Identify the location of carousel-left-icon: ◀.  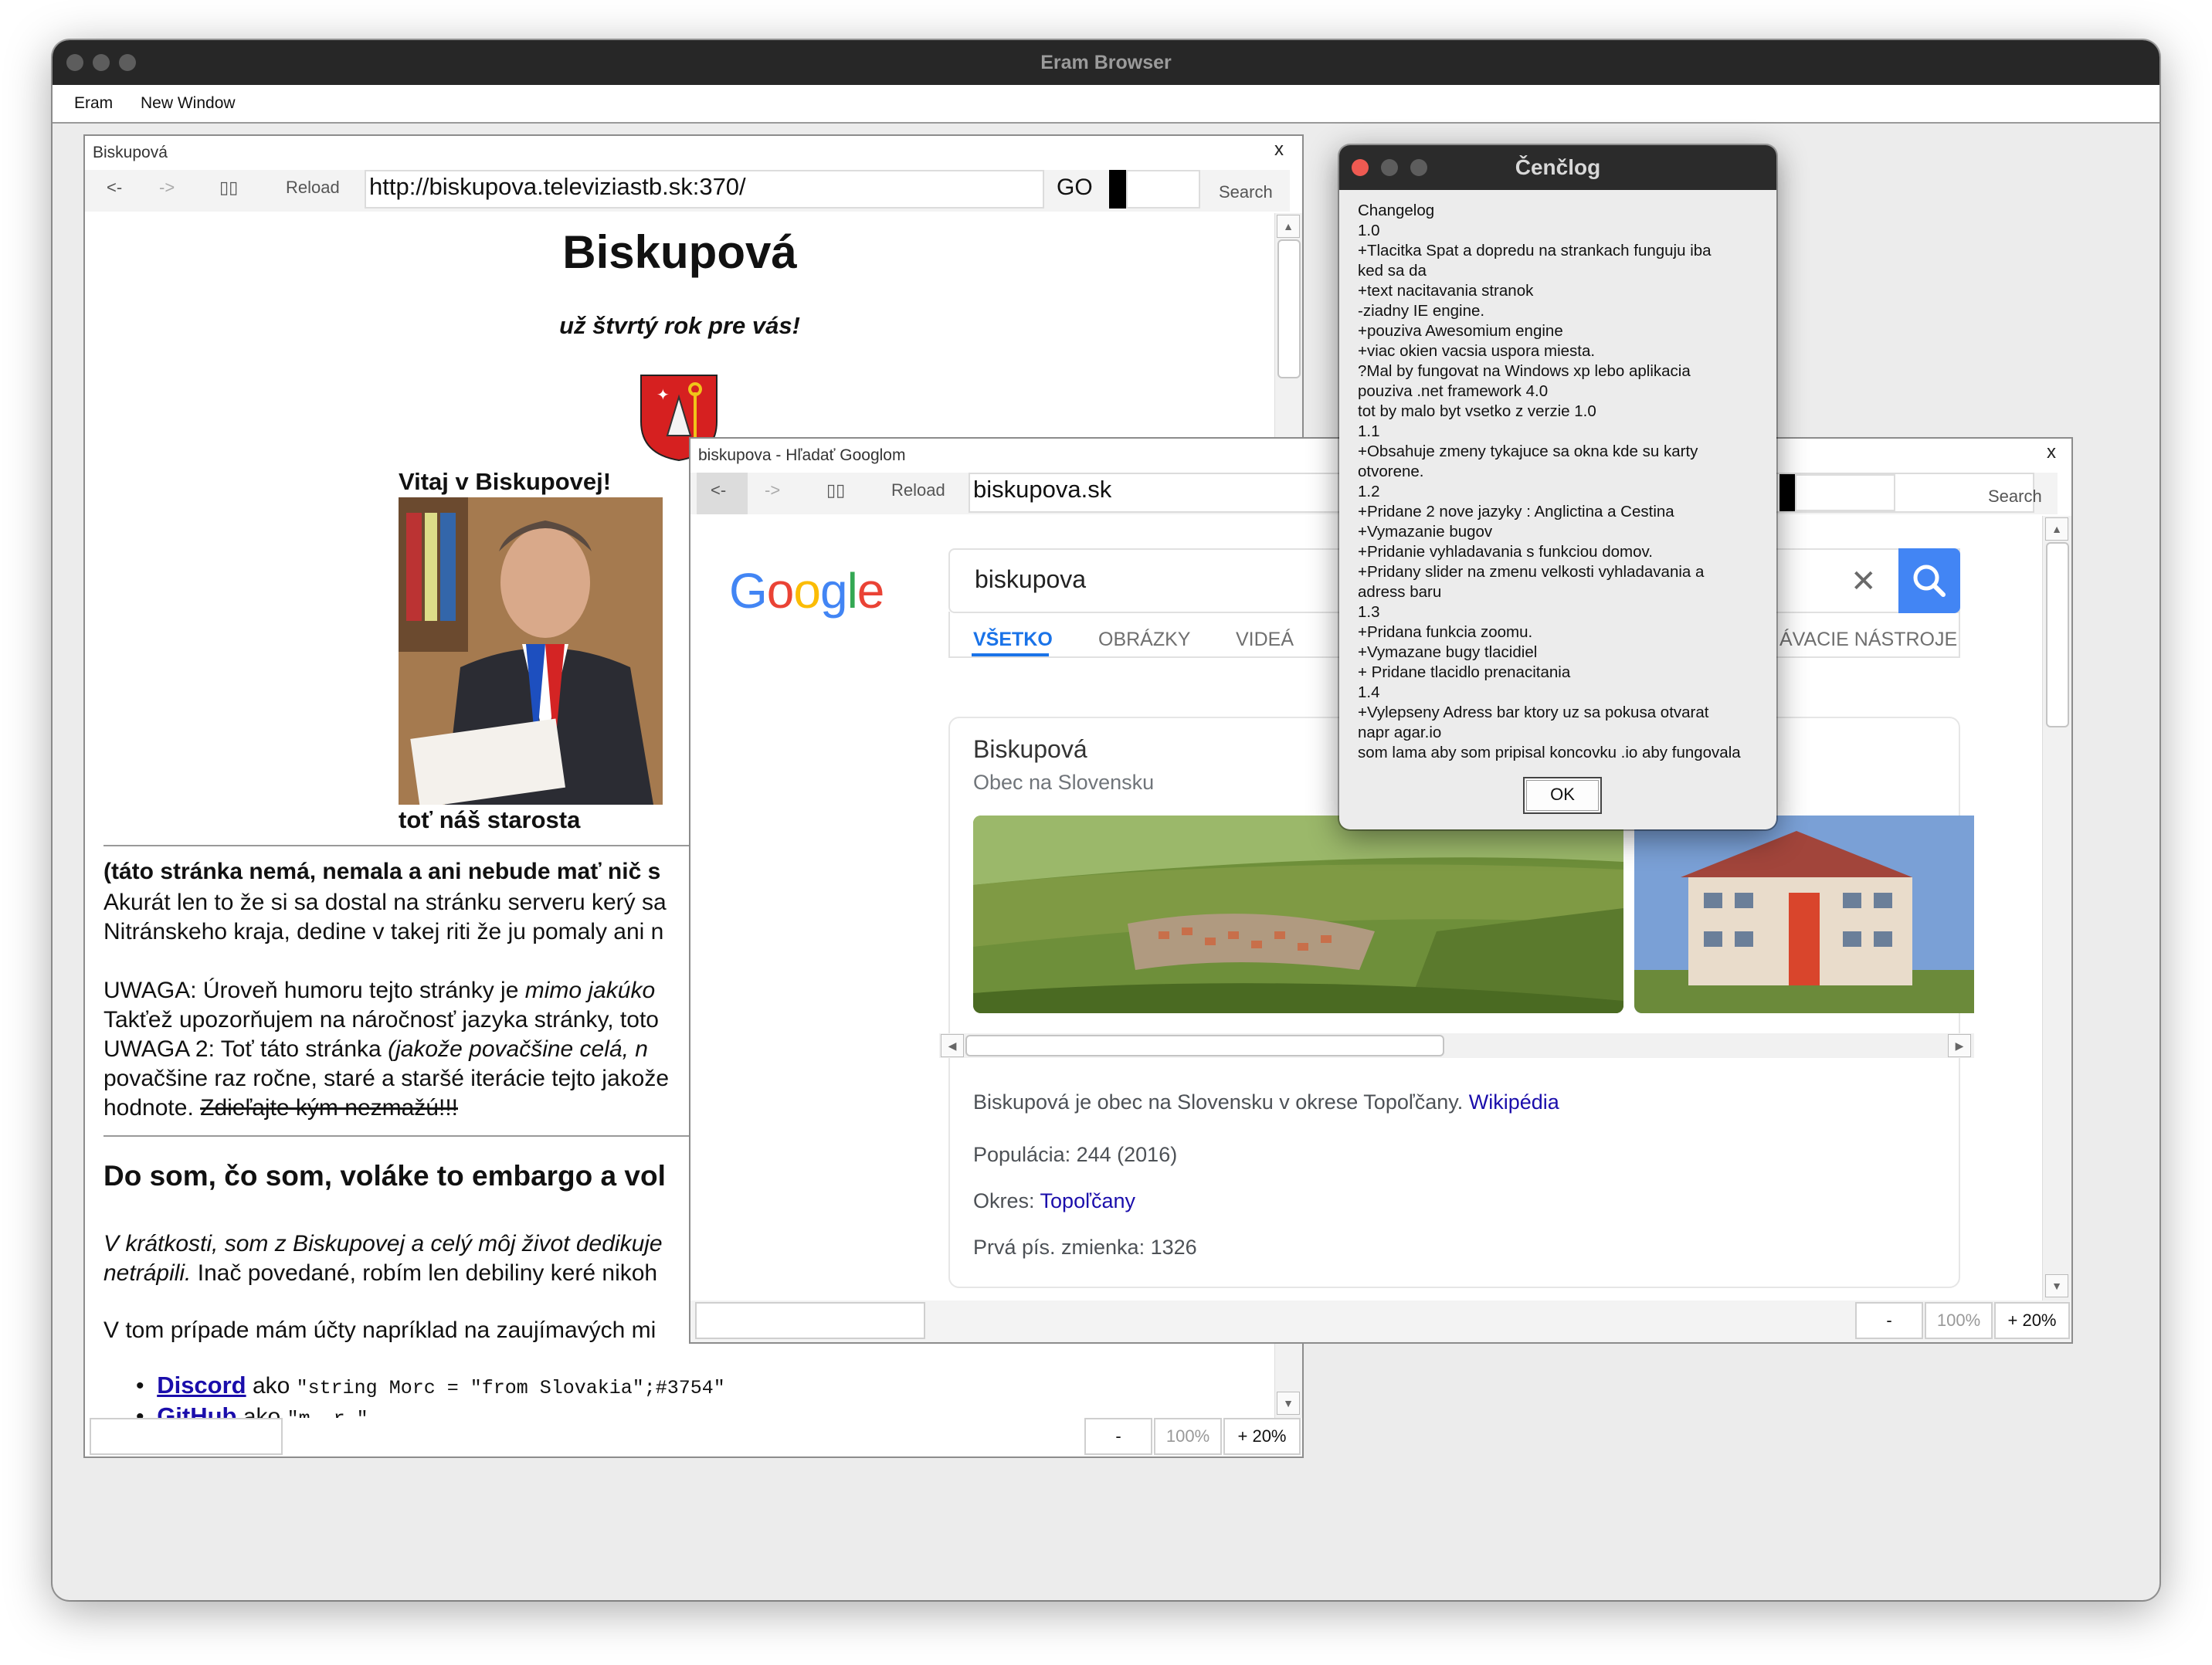
(952, 1045).